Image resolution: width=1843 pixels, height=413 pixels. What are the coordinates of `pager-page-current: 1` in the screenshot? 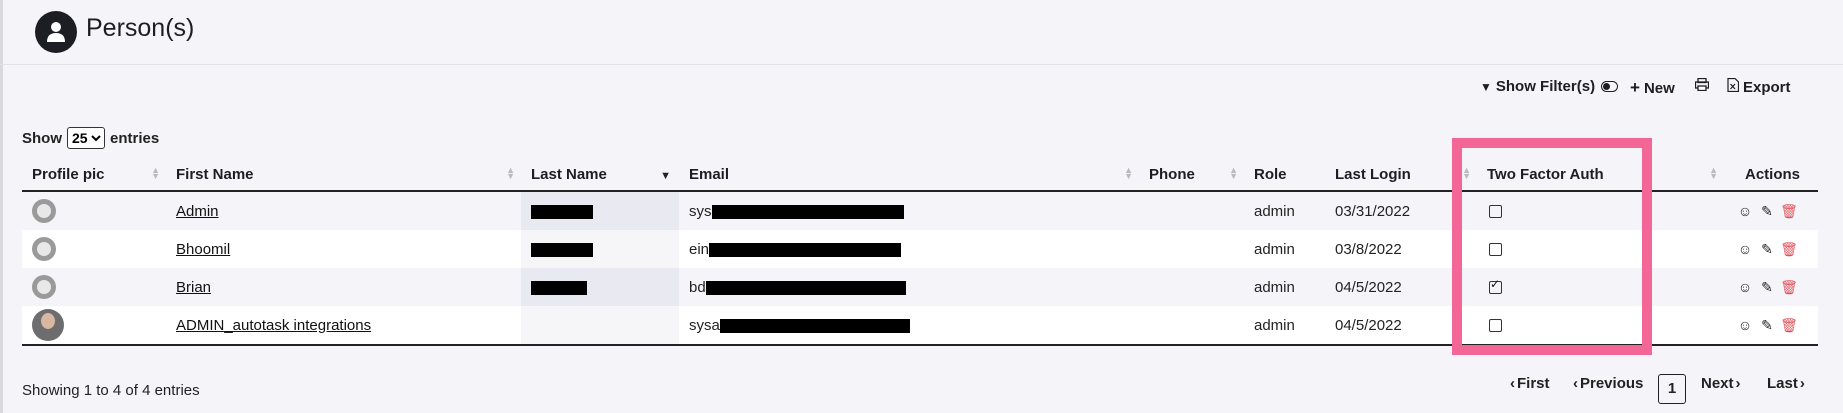 It's located at (1672, 389).